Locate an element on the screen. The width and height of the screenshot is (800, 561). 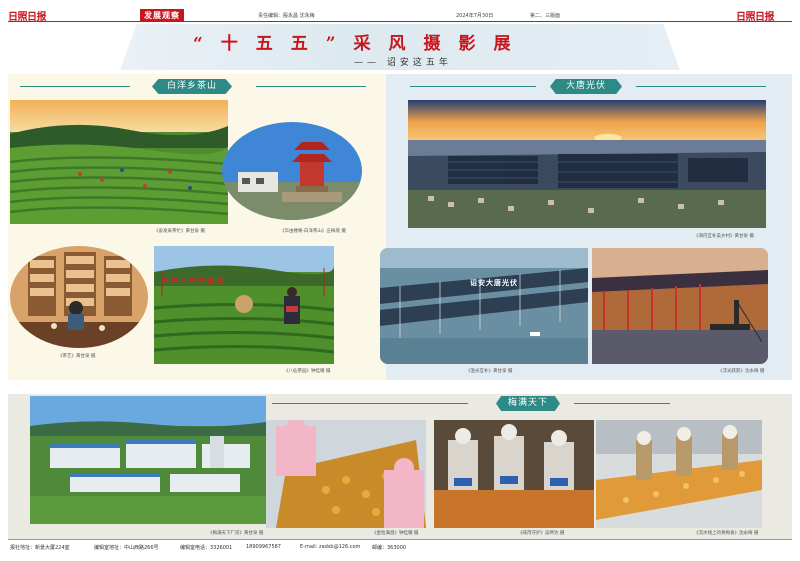
caption-sorting: 《金粒满盘》钟桂耀 摄 is located at coordinates (395, 533).